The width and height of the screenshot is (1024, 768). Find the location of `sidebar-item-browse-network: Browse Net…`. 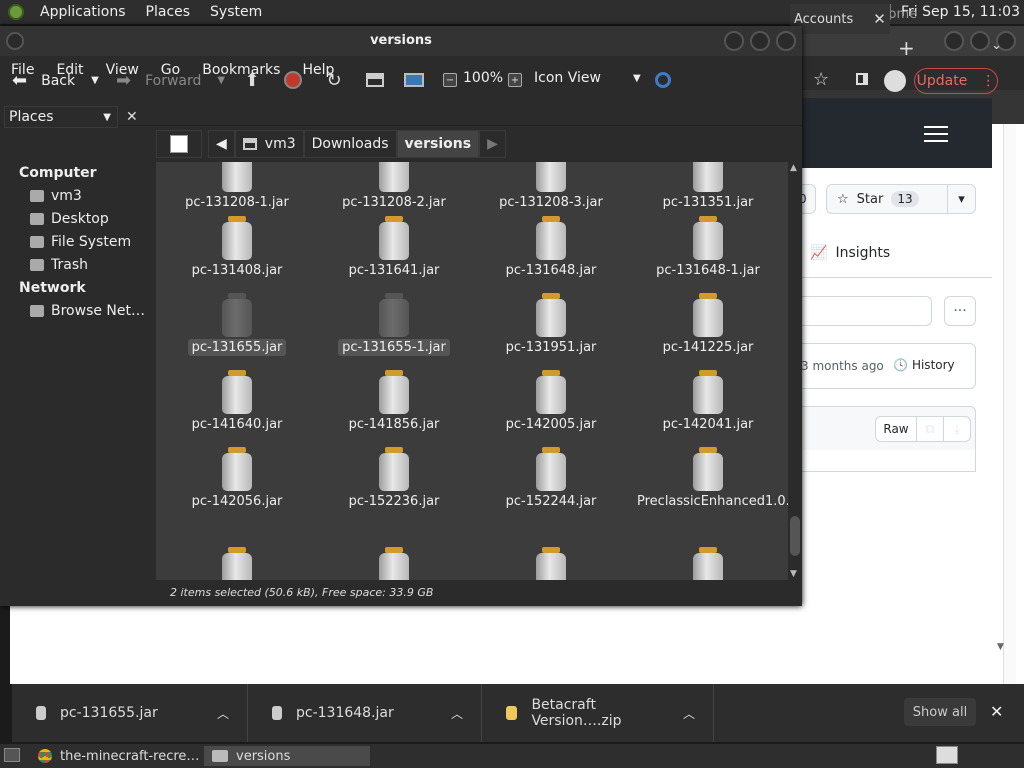

sidebar-item-browse-network: Browse Net… is located at coordinates (87, 311).